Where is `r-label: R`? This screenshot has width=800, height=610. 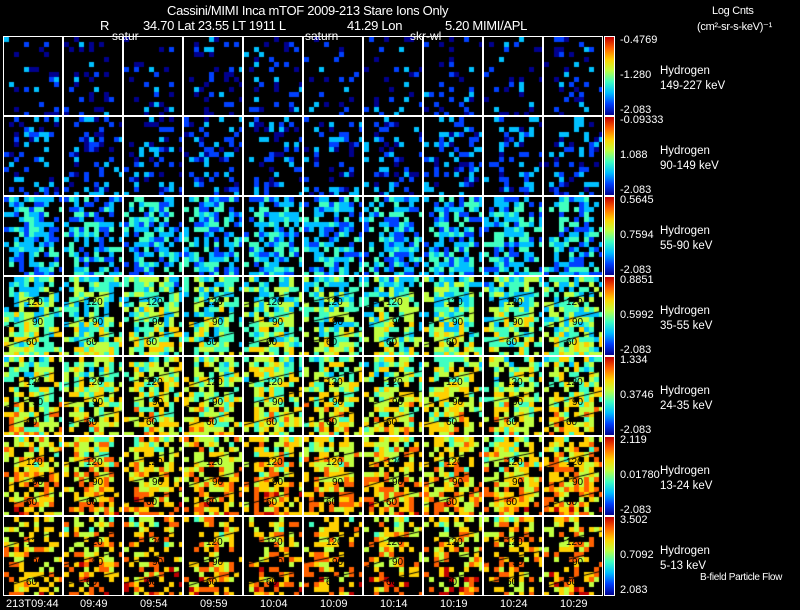
r-label: R is located at coordinates (105, 25).